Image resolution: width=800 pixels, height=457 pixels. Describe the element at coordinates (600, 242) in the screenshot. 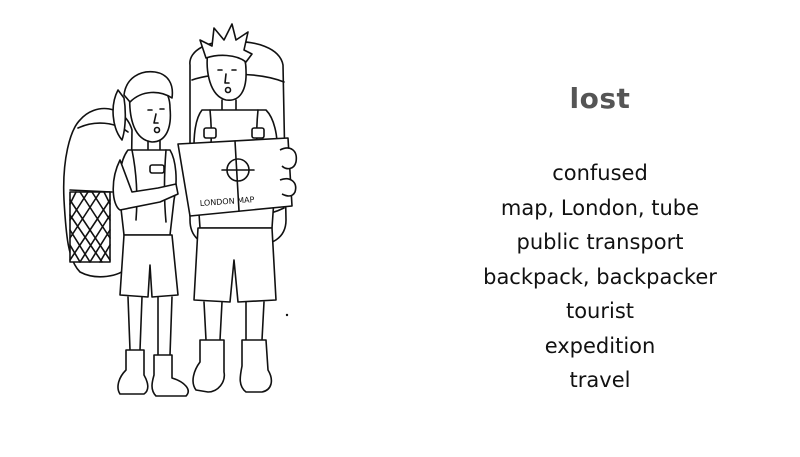

I see `keyword-item: public transport` at that location.